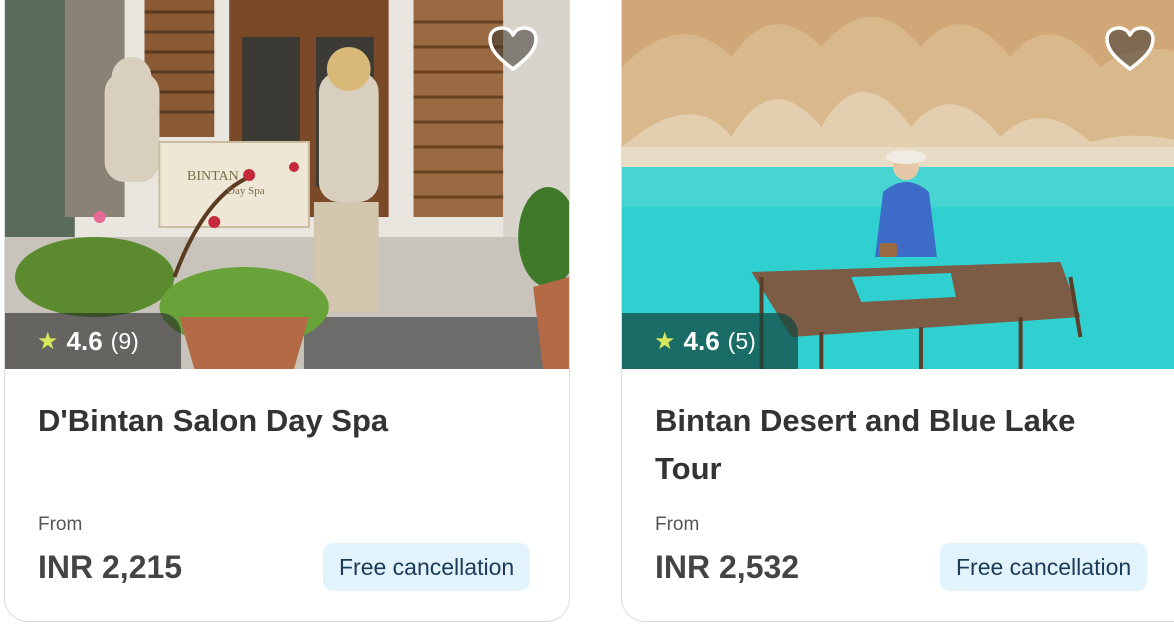  What do you see at coordinates (880, 445) in the screenshot?
I see `activity-title: Bintan Desert and Blue Lake Tour` at bounding box center [880, 445].